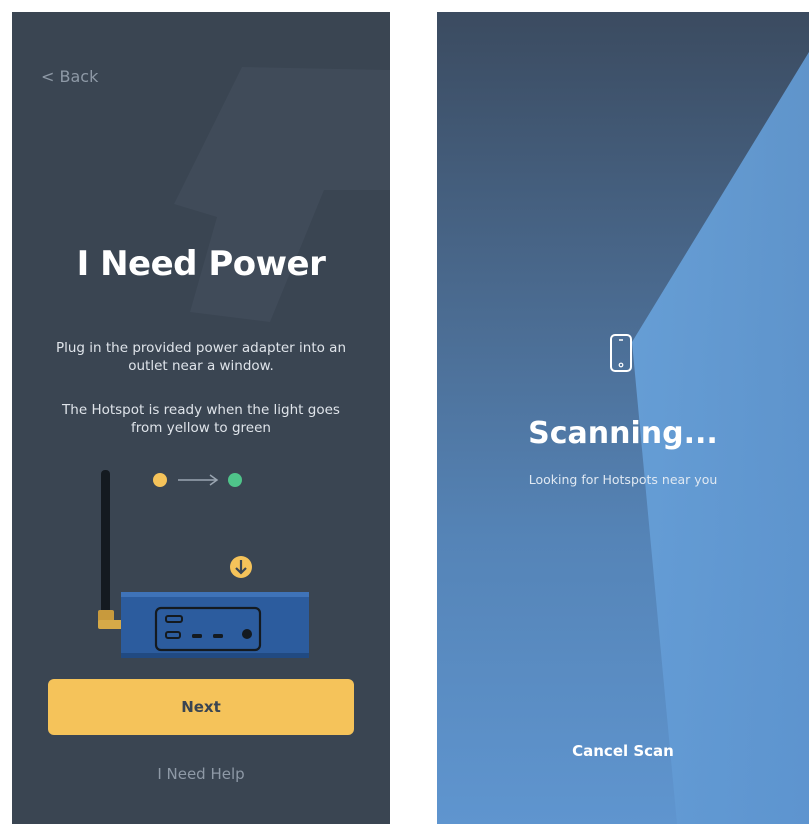  What do you see at coordinates (203, 564) in the screenshot?
I see `hotspot-illustration` at bounding box center [203, 564].